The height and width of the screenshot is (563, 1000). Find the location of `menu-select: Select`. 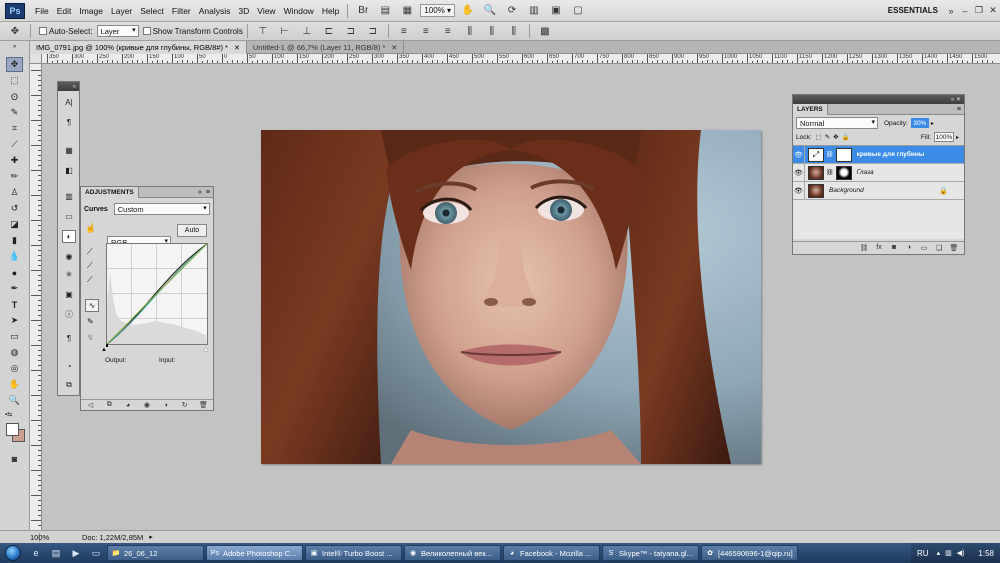

menu-select: Select is located at coordinates (152, 11).